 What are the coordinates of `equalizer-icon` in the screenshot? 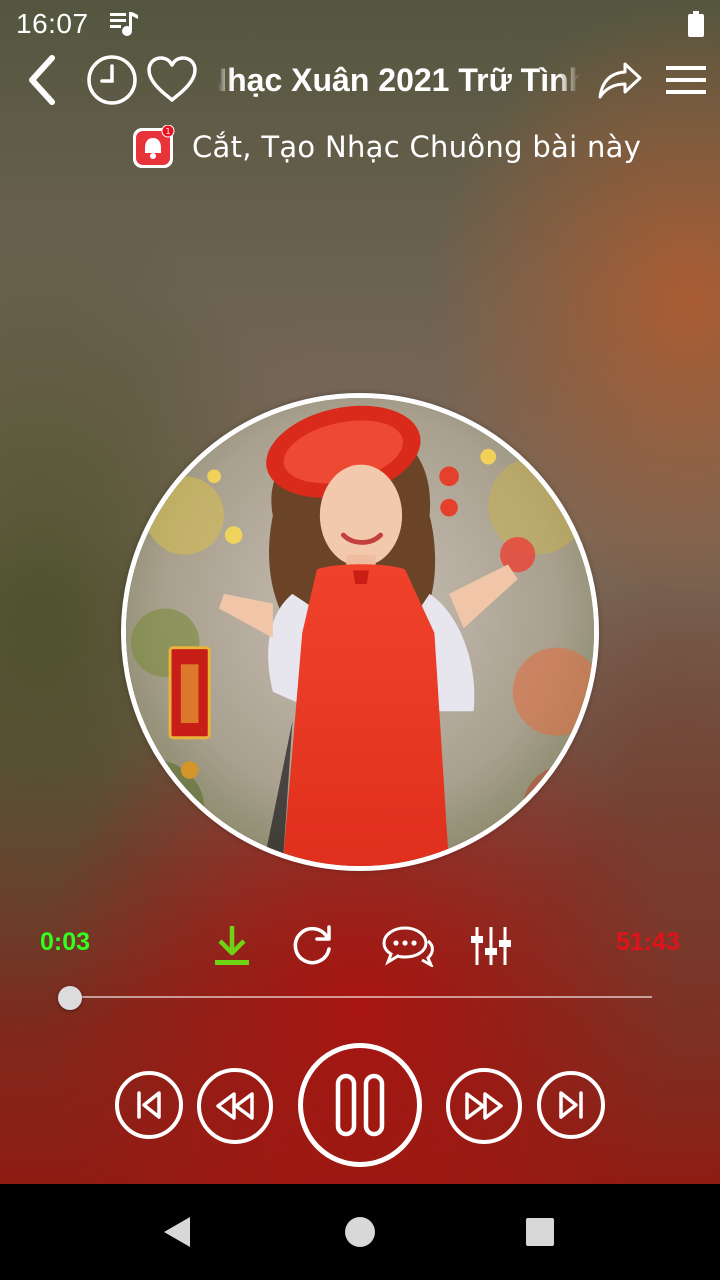 It's located at (491, 946).